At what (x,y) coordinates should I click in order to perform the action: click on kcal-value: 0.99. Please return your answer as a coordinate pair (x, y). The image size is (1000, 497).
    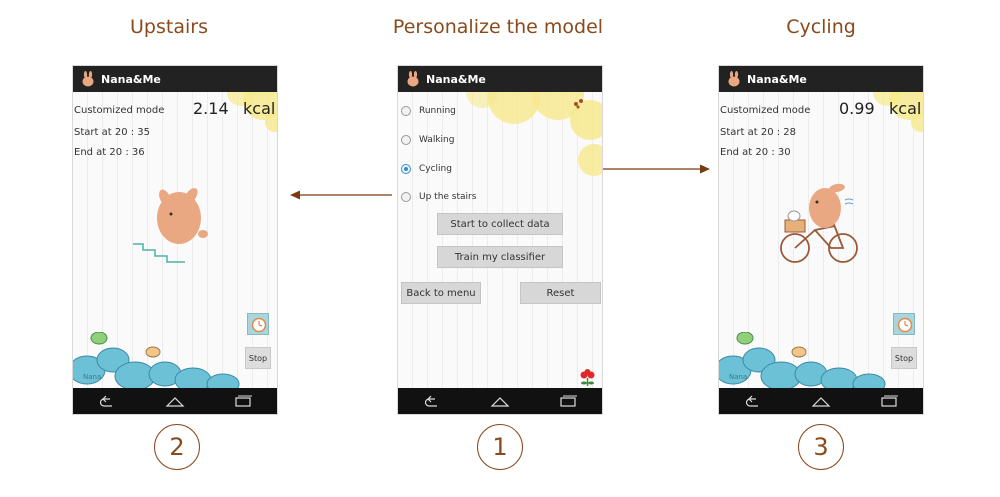
    Looking at the image, I should click on (857, 108).